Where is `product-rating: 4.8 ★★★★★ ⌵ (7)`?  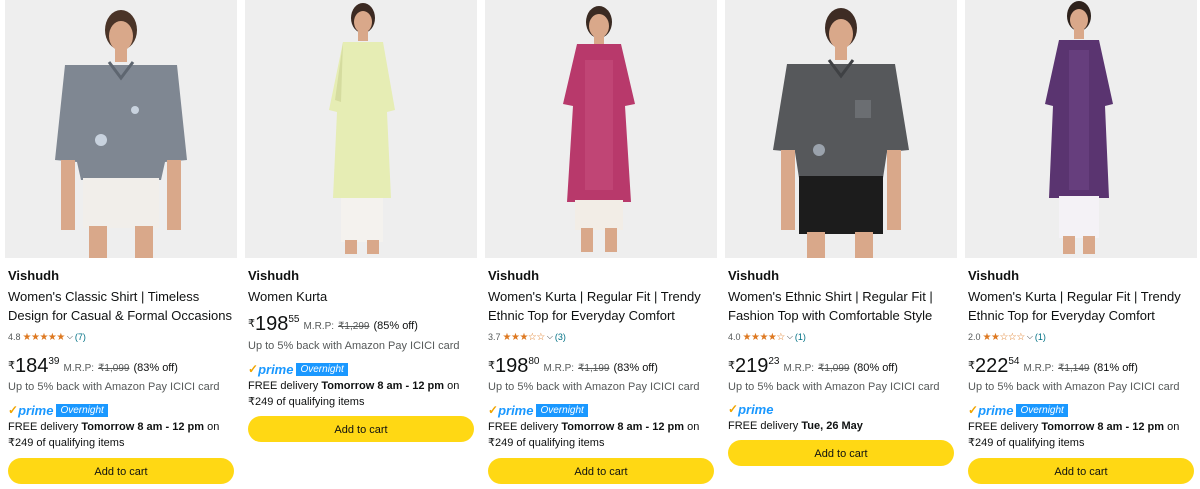
product-rating: 4.8 ★★★★★ ⌵ (7) is located at coordinates (47, 337).